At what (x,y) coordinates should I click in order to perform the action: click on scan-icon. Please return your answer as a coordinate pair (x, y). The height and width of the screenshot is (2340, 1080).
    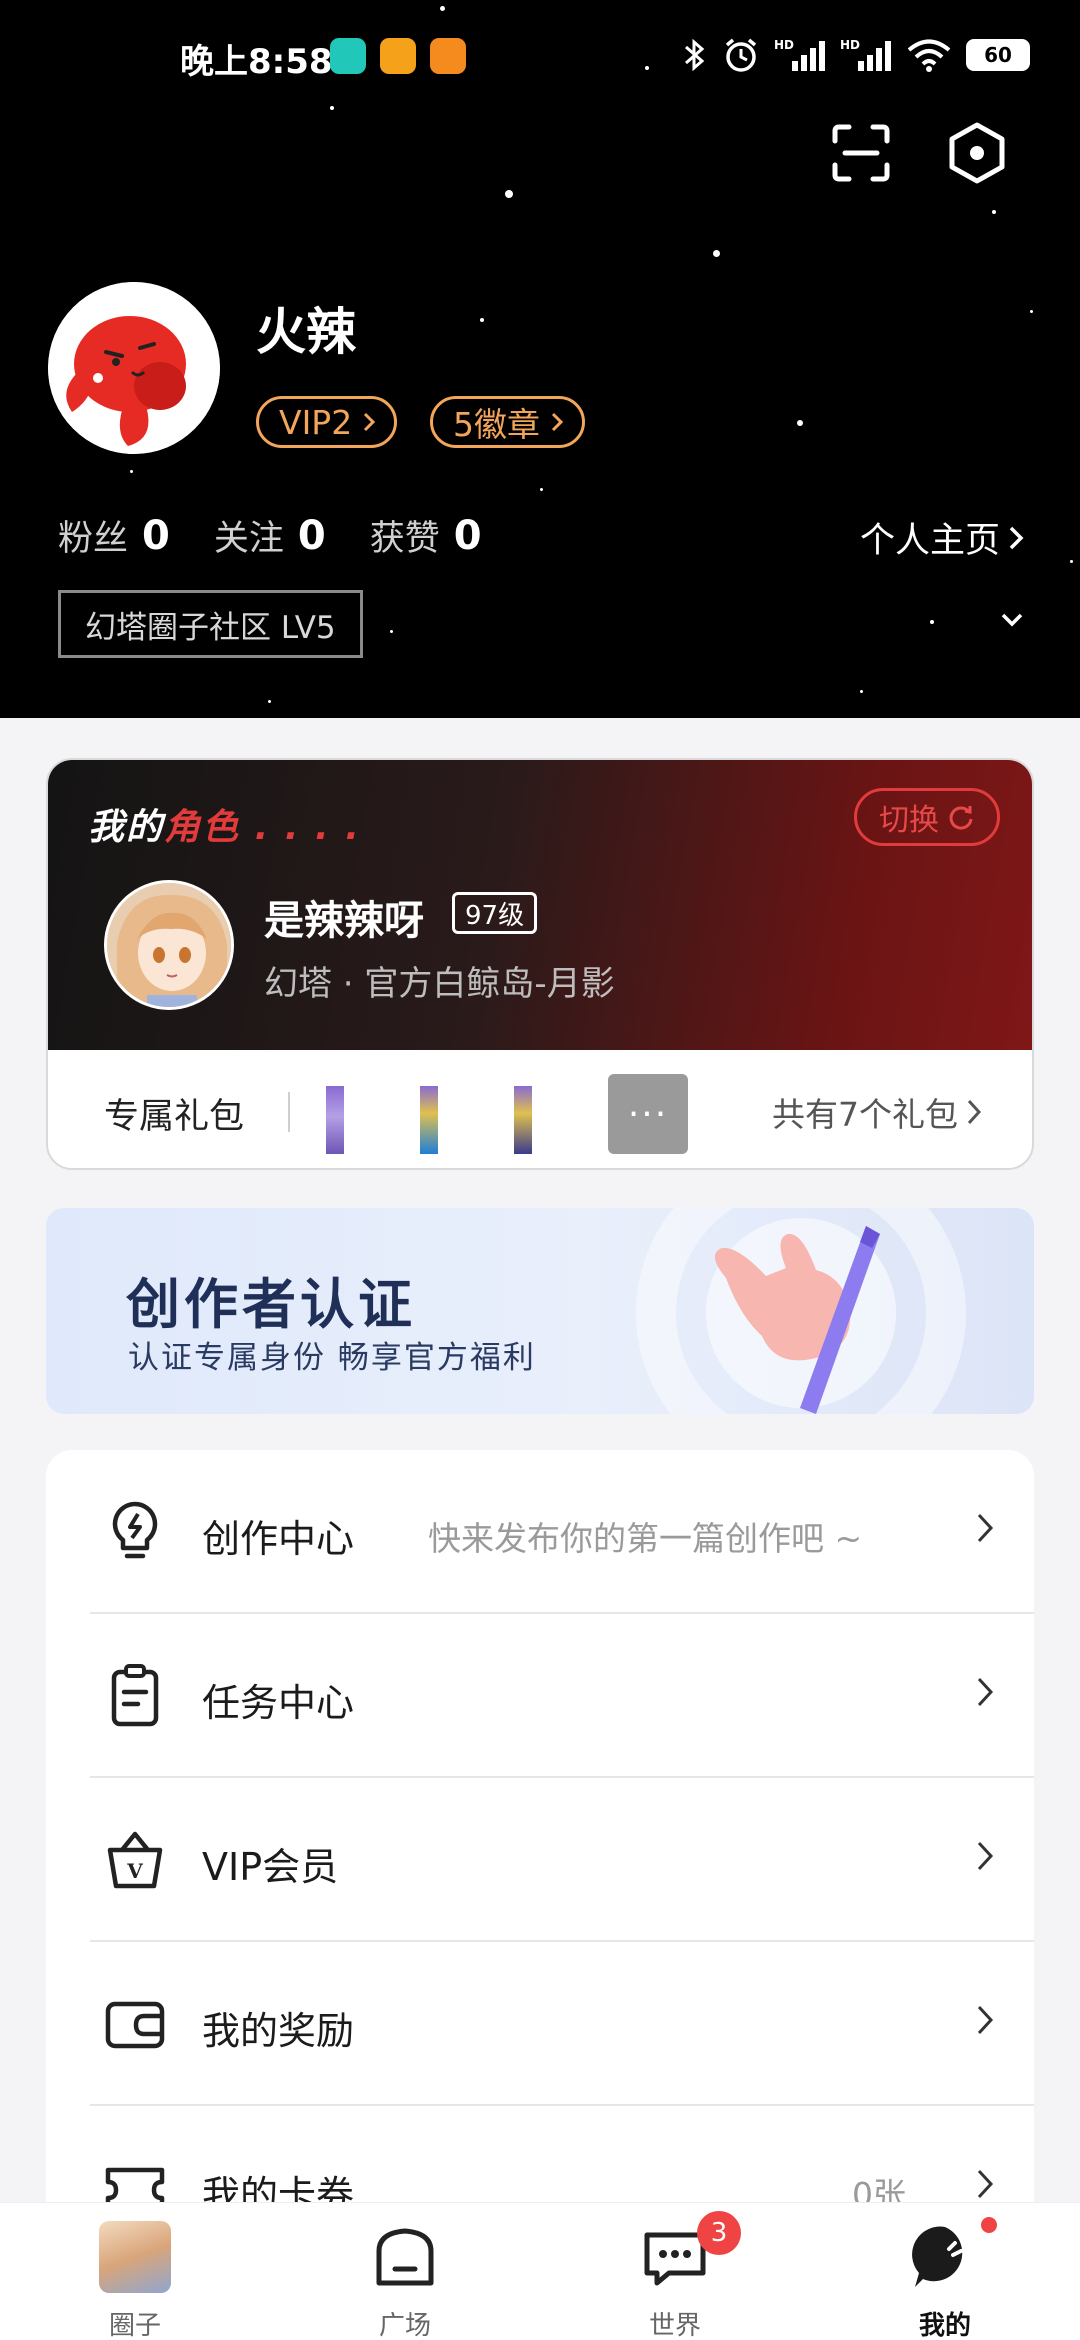
    Looking at the image, I should click on (861, 153).